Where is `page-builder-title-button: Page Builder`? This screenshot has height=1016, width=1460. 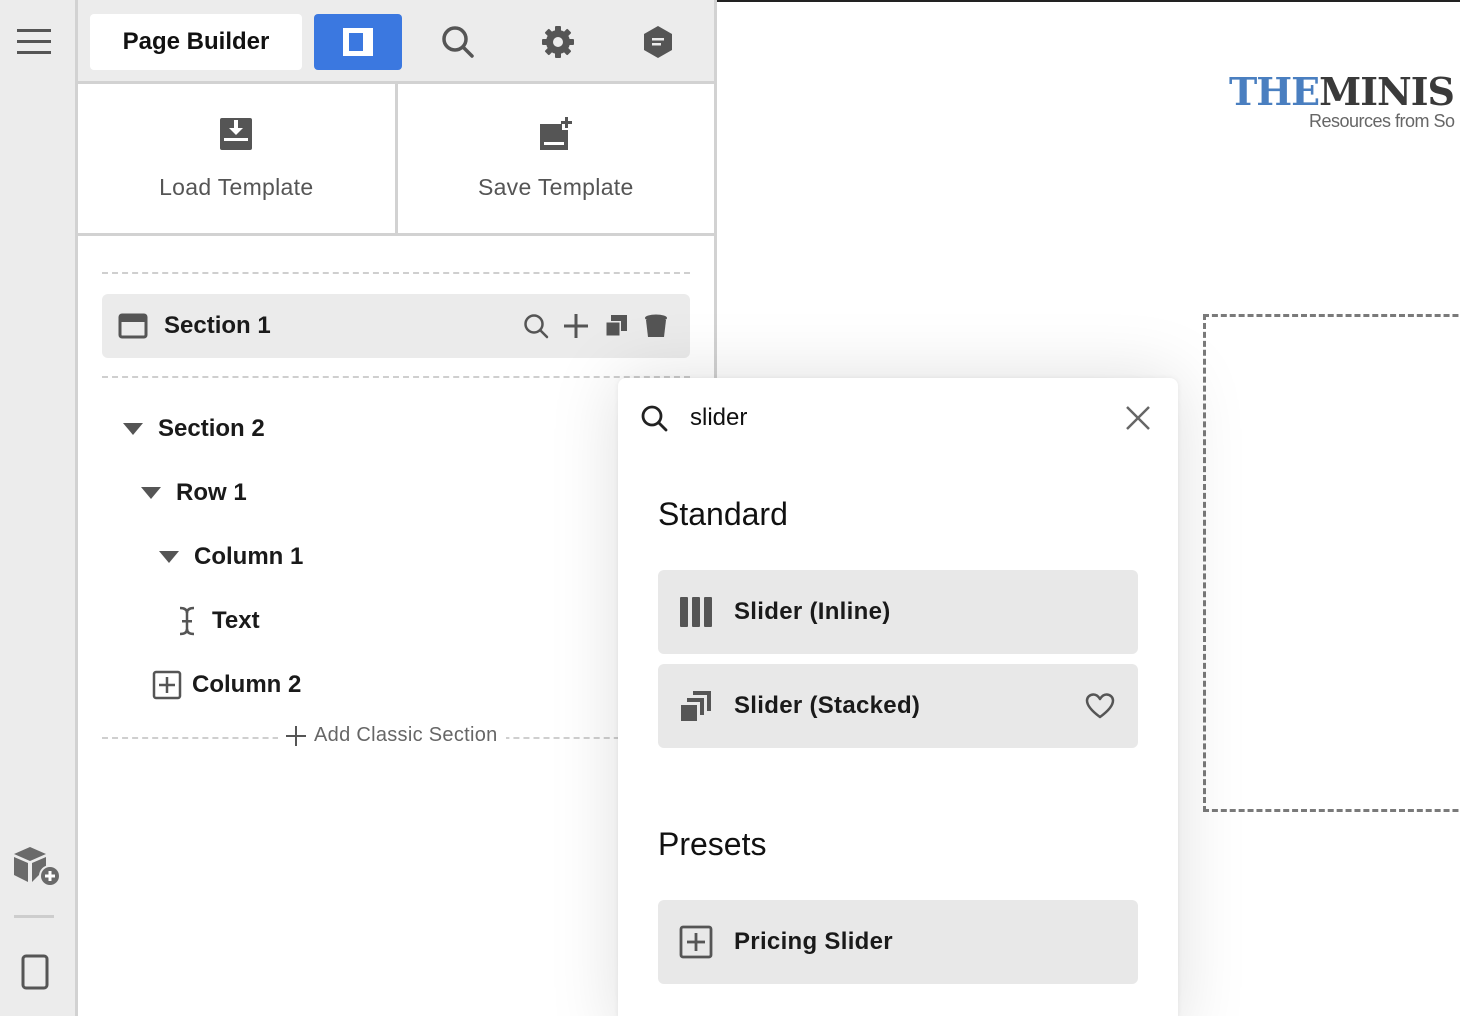 page-builder-title-button: Page Builder is located at coordinates (196, 42).